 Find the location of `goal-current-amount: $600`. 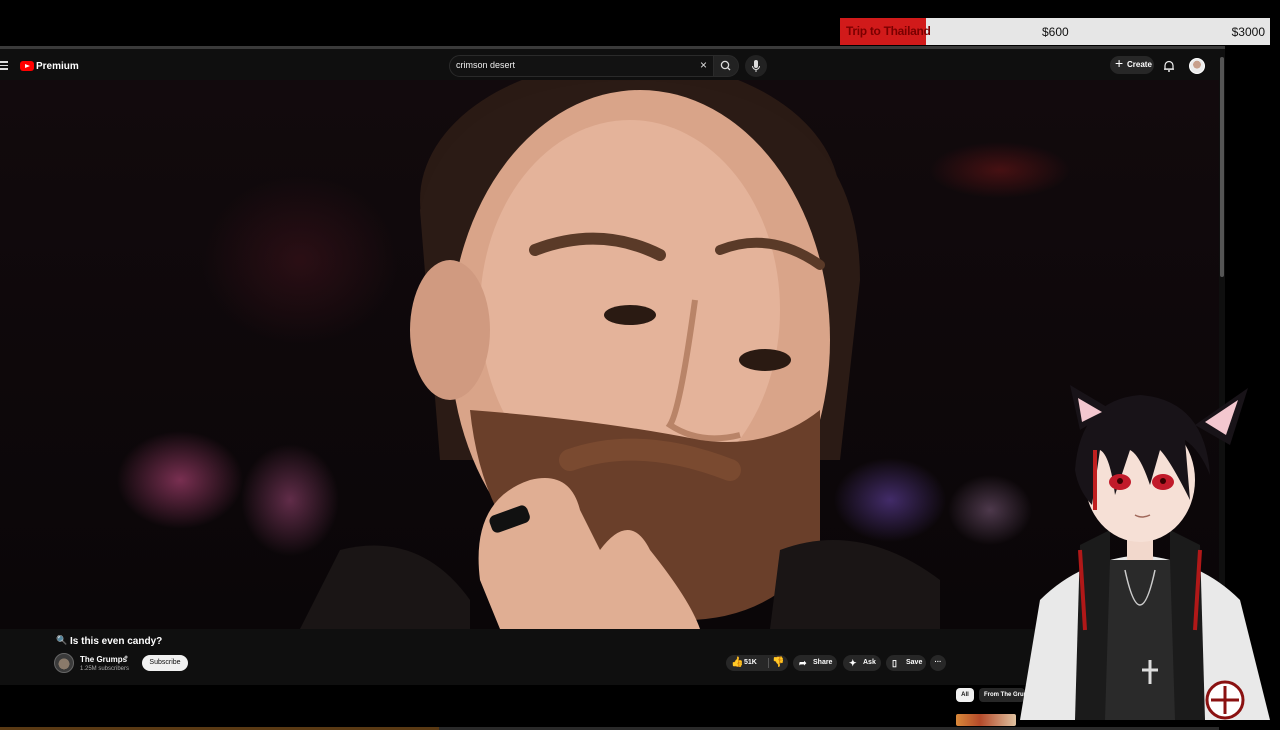

goal-current-amount: $600 is located at coordinates (1055, 32).